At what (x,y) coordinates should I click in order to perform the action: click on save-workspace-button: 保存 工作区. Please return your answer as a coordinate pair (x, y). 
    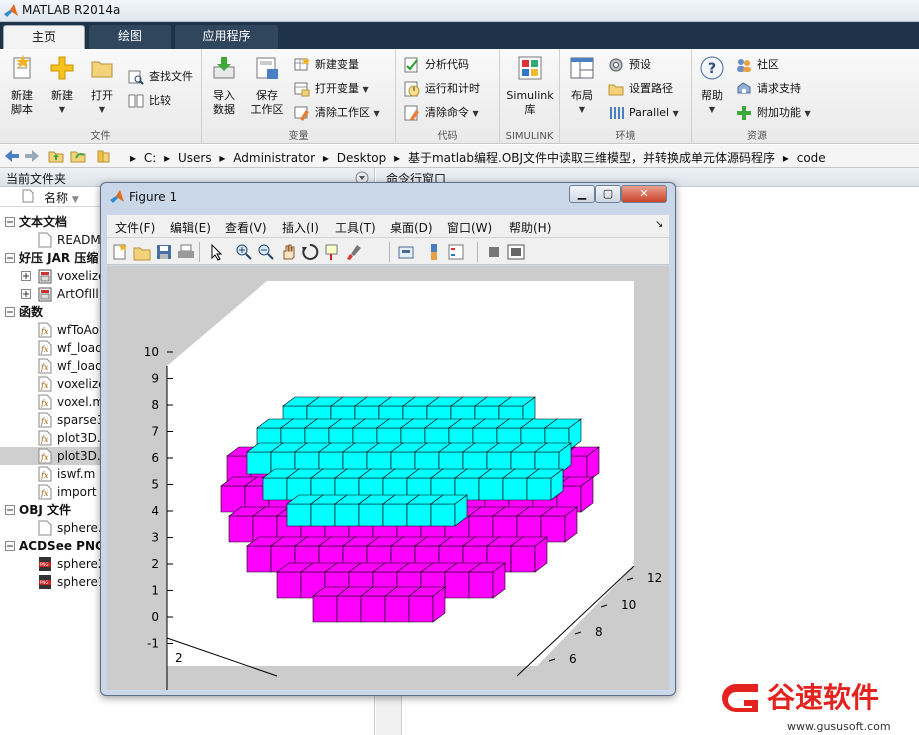
    Looking at the image, I should click on (267, 86).